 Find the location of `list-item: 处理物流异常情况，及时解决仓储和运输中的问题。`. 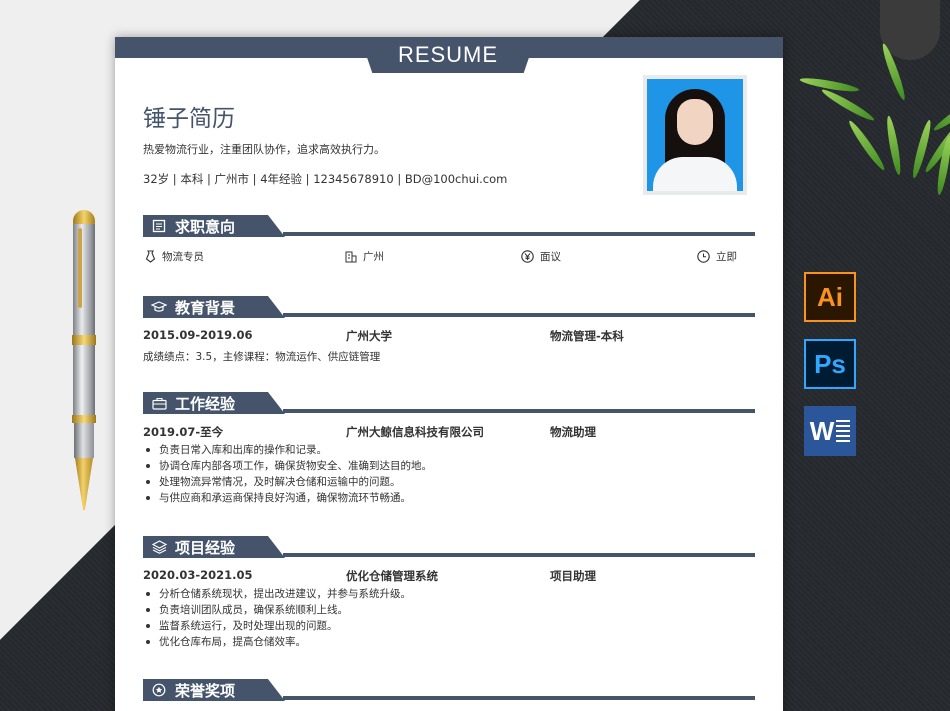

list-item: 处理物流异常情况，及时解决仓储和运输中的问题。 is located at coordinates (287, 482).